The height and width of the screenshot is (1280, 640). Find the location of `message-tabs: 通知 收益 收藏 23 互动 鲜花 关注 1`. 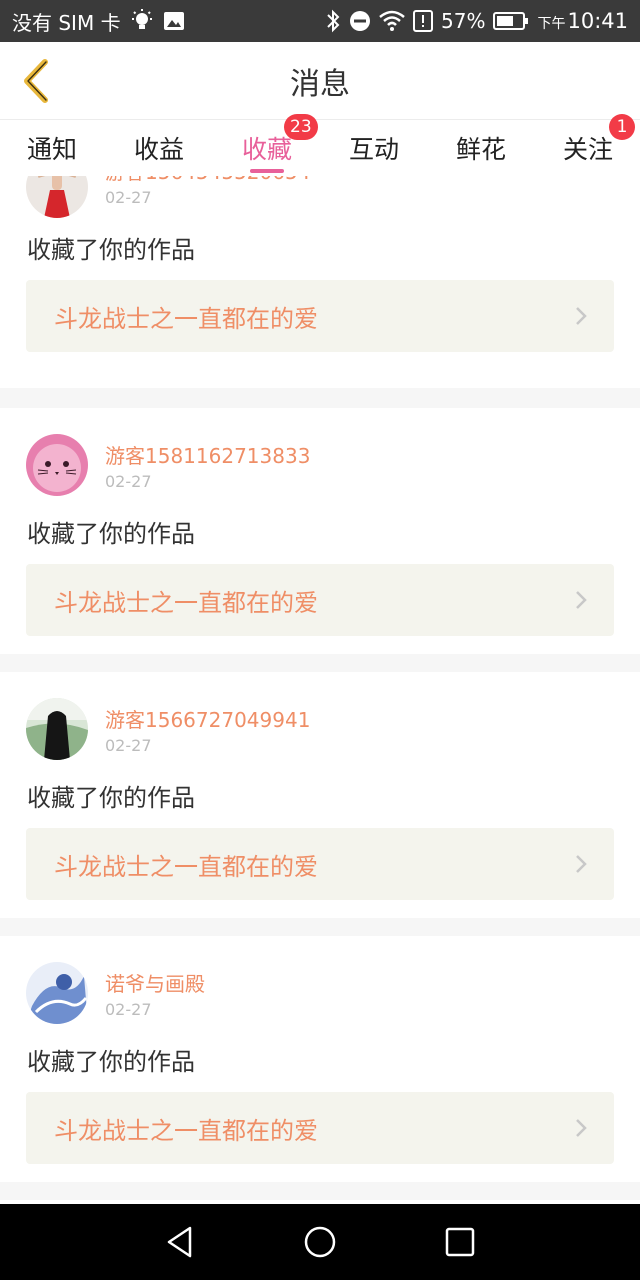

message-tabs: 通知 收益 收藏 23 互动 鲜花 关注 1 is located at coordinates (320, 145).